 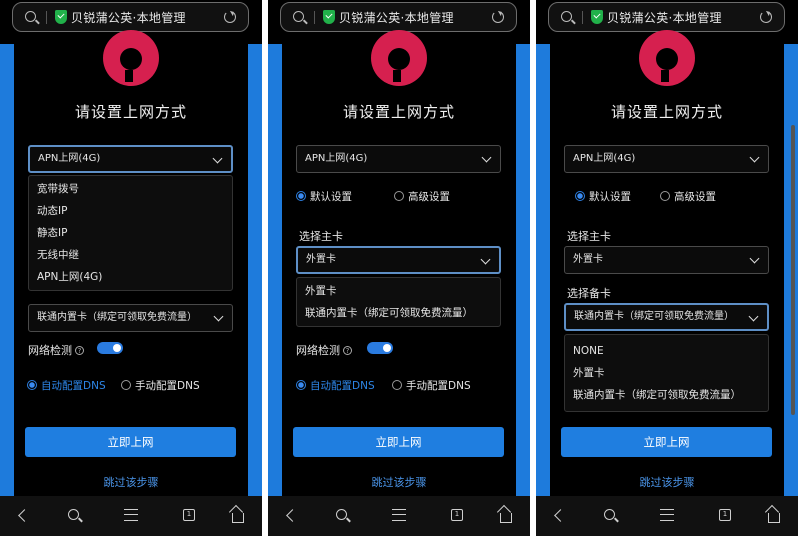 I want to click on primary-card-label: 选择主卡, so click(x=589, y=236).